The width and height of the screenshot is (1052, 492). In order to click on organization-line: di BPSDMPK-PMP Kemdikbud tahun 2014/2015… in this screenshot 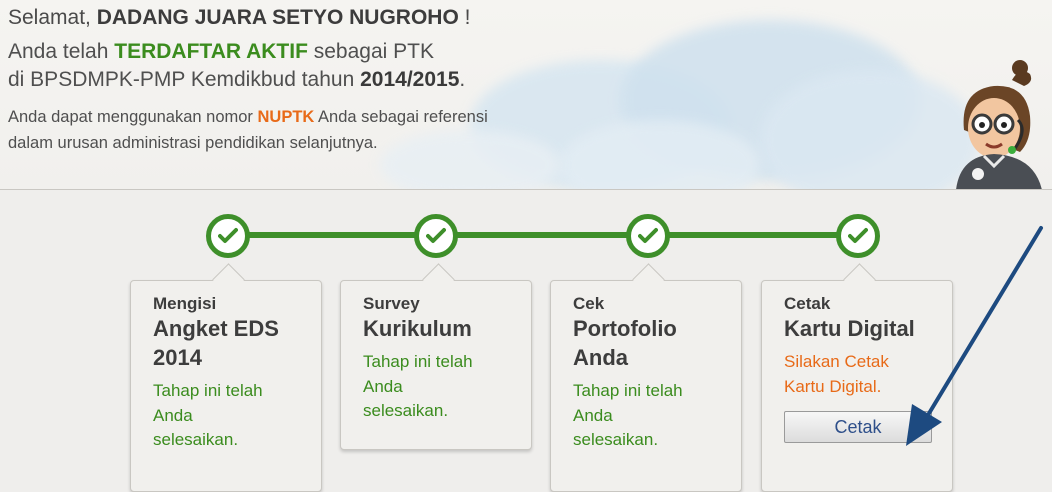, I will do `click(236, 80)`.